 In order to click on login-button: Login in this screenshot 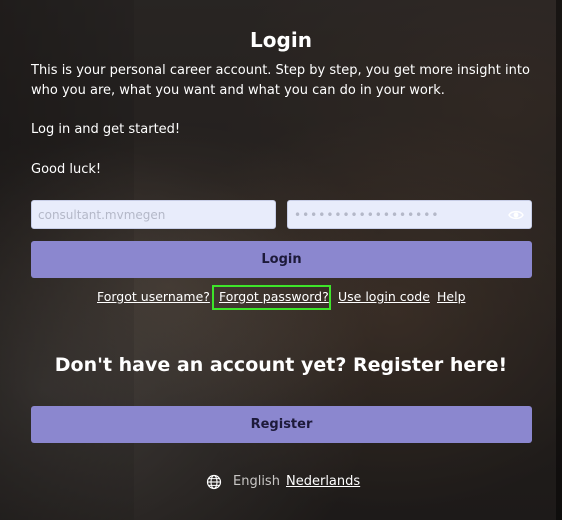, I will do `click(281, 259)`.